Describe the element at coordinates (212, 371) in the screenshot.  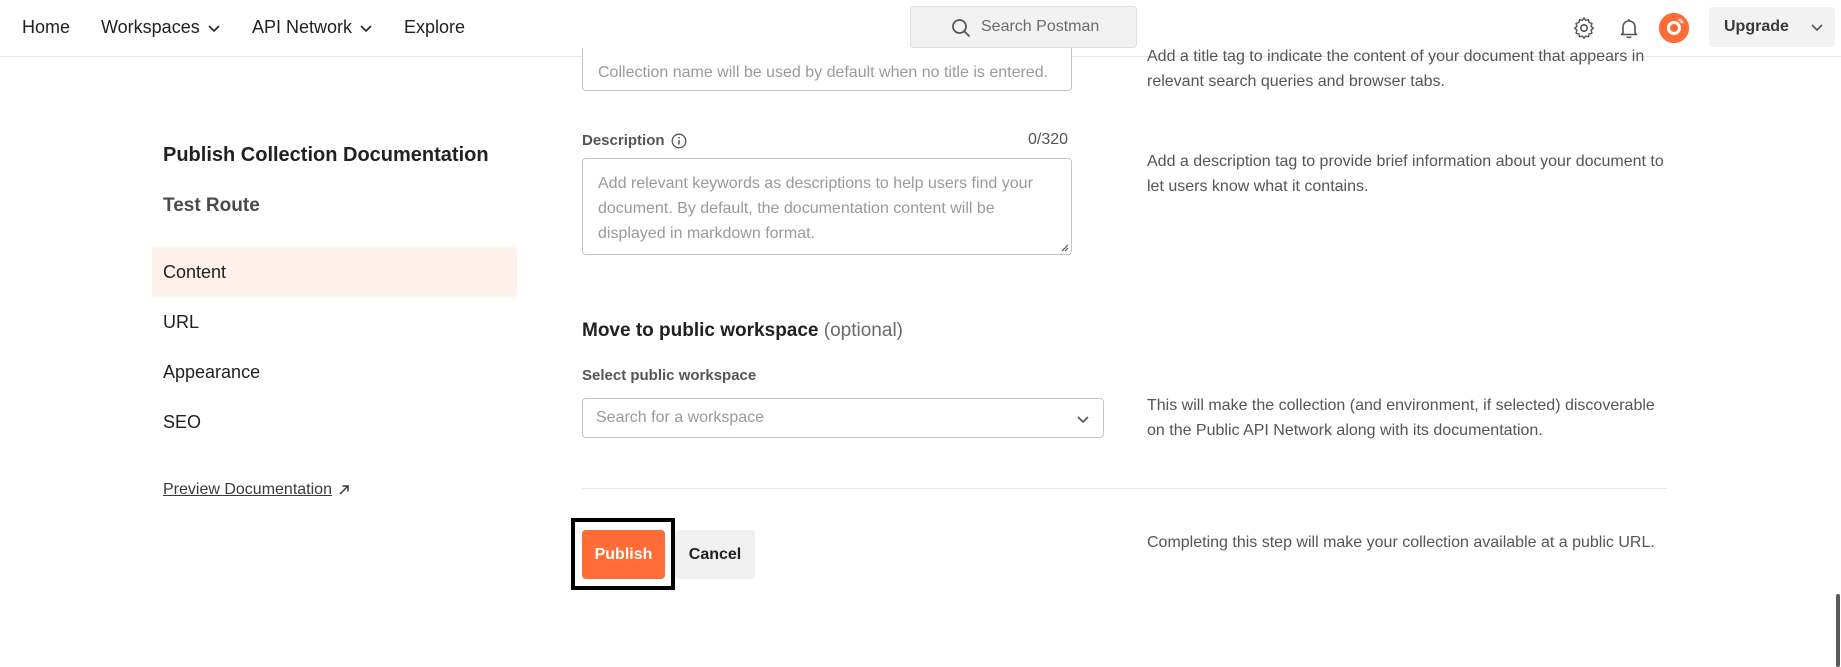
I see `sidebar-item-label: Appearance` at that location.